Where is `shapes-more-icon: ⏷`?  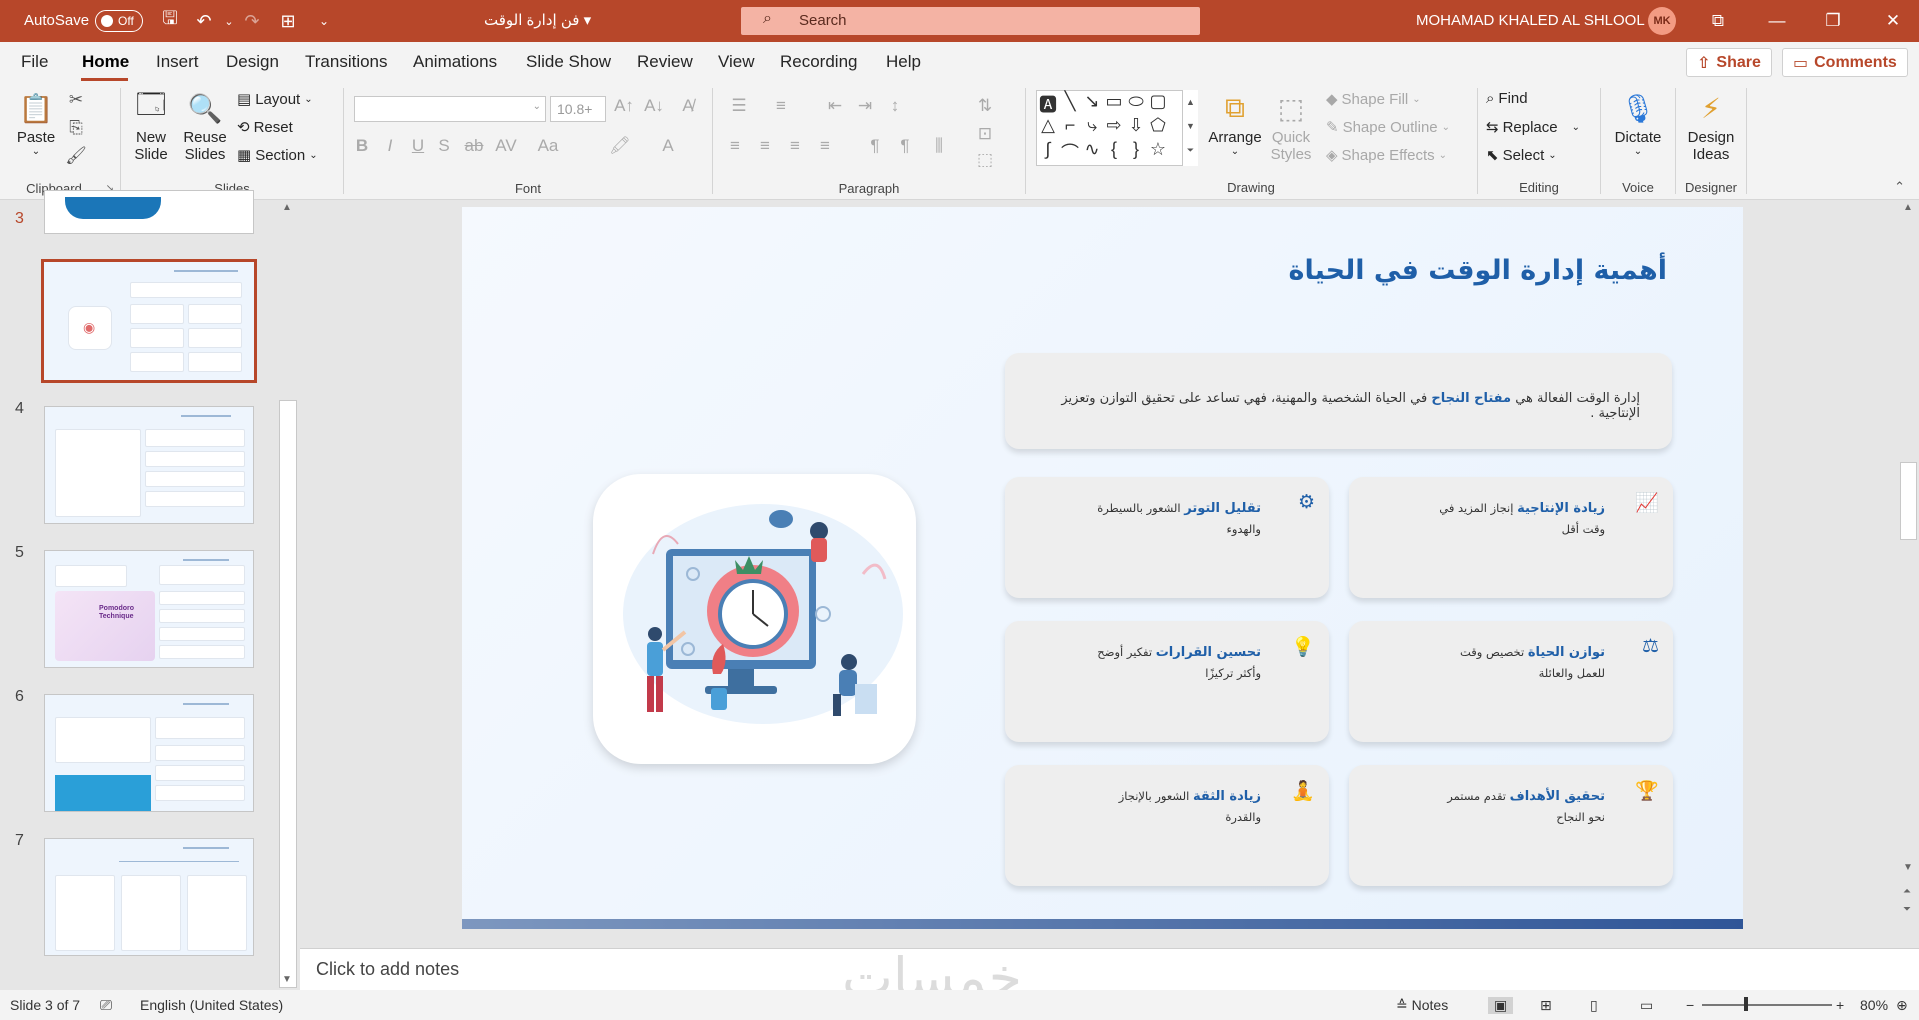
shapes-more-icon: ⏷ is located at coordinates (1190, 150).